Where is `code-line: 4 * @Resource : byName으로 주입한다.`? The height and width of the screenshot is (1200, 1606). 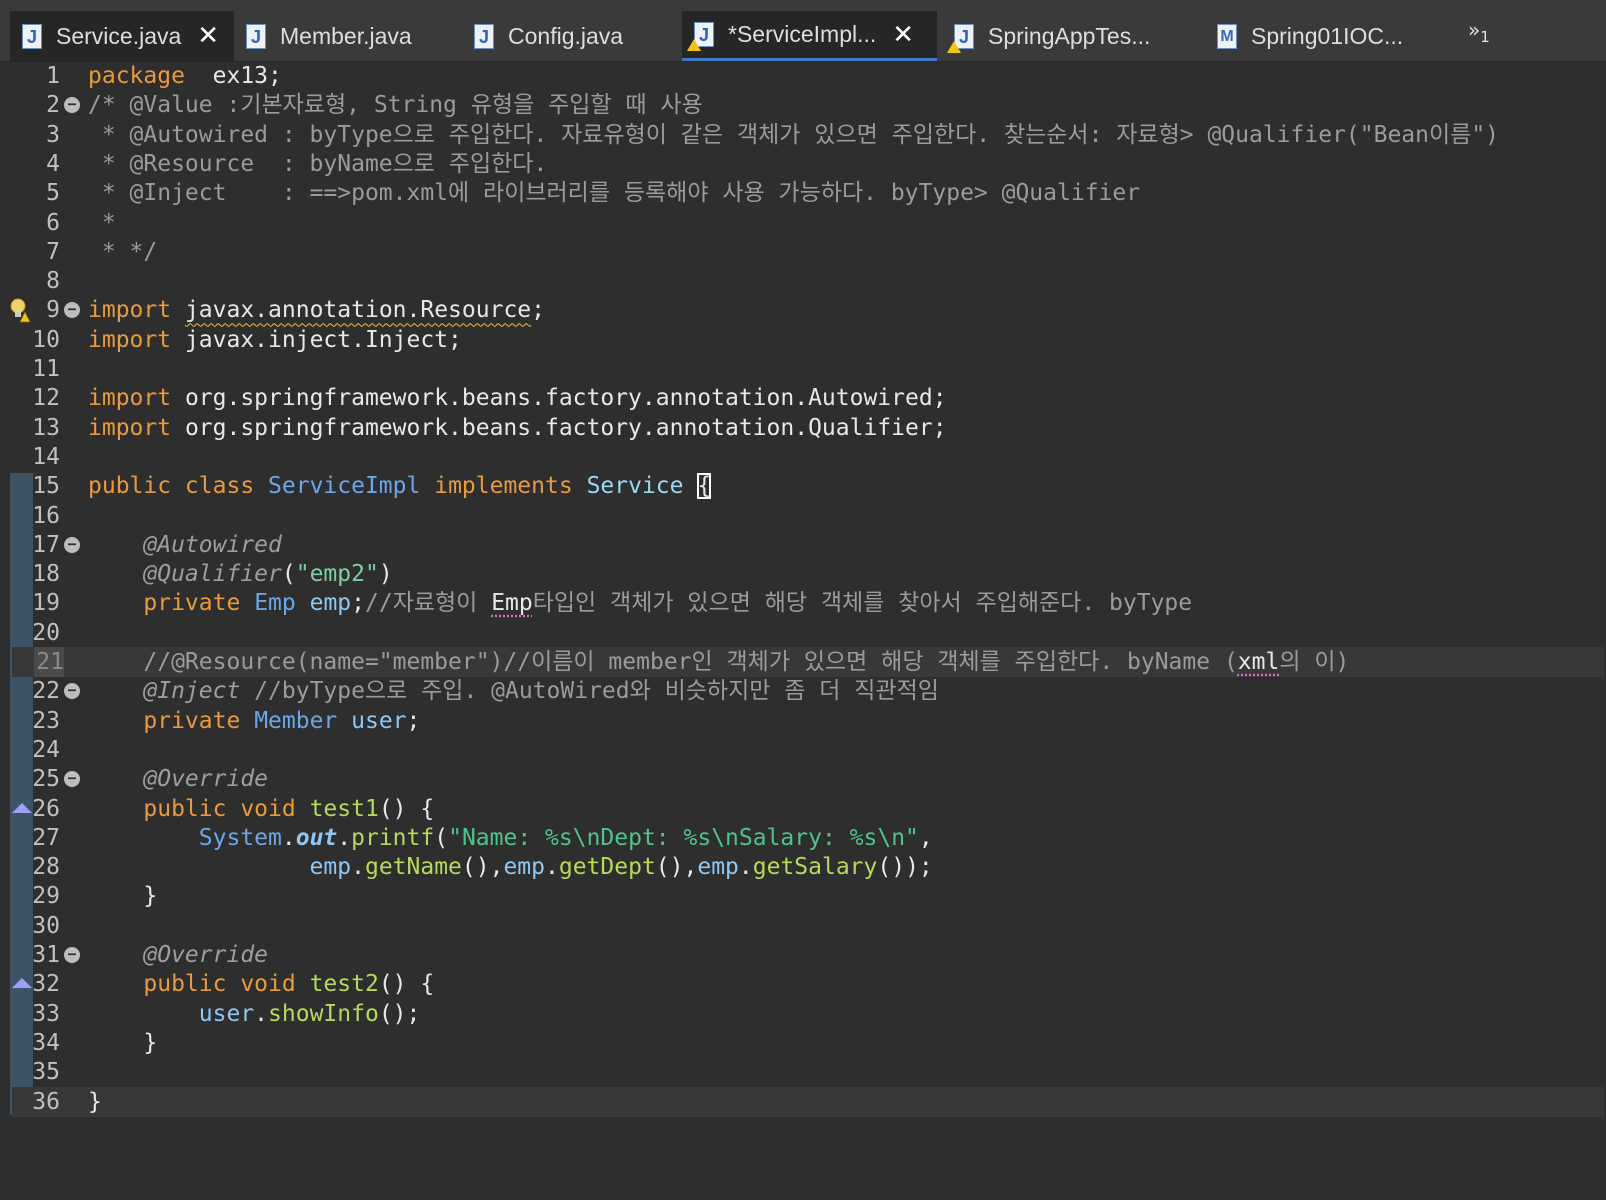 code-line: 4 * @Resource : byName으로 주입한다. is located at coordinates (803, 164).